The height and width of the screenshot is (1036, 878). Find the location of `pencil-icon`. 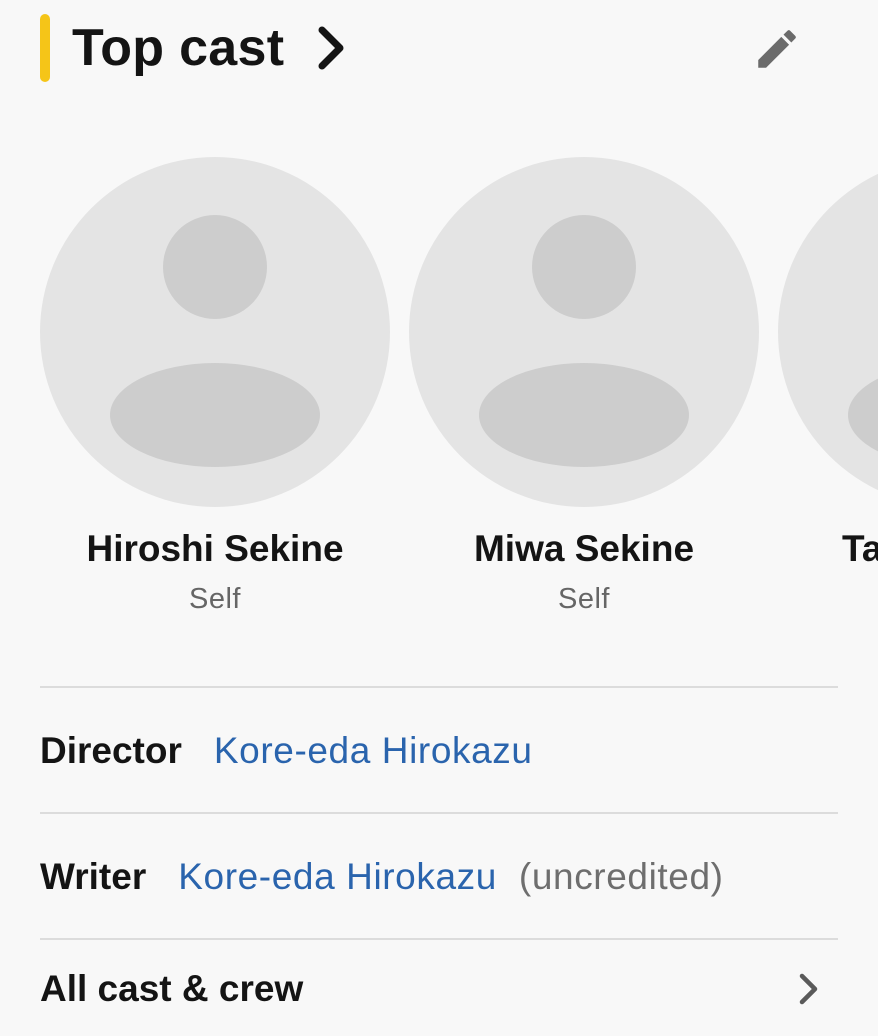

pencil-icon is located at coordinates (777, 51).